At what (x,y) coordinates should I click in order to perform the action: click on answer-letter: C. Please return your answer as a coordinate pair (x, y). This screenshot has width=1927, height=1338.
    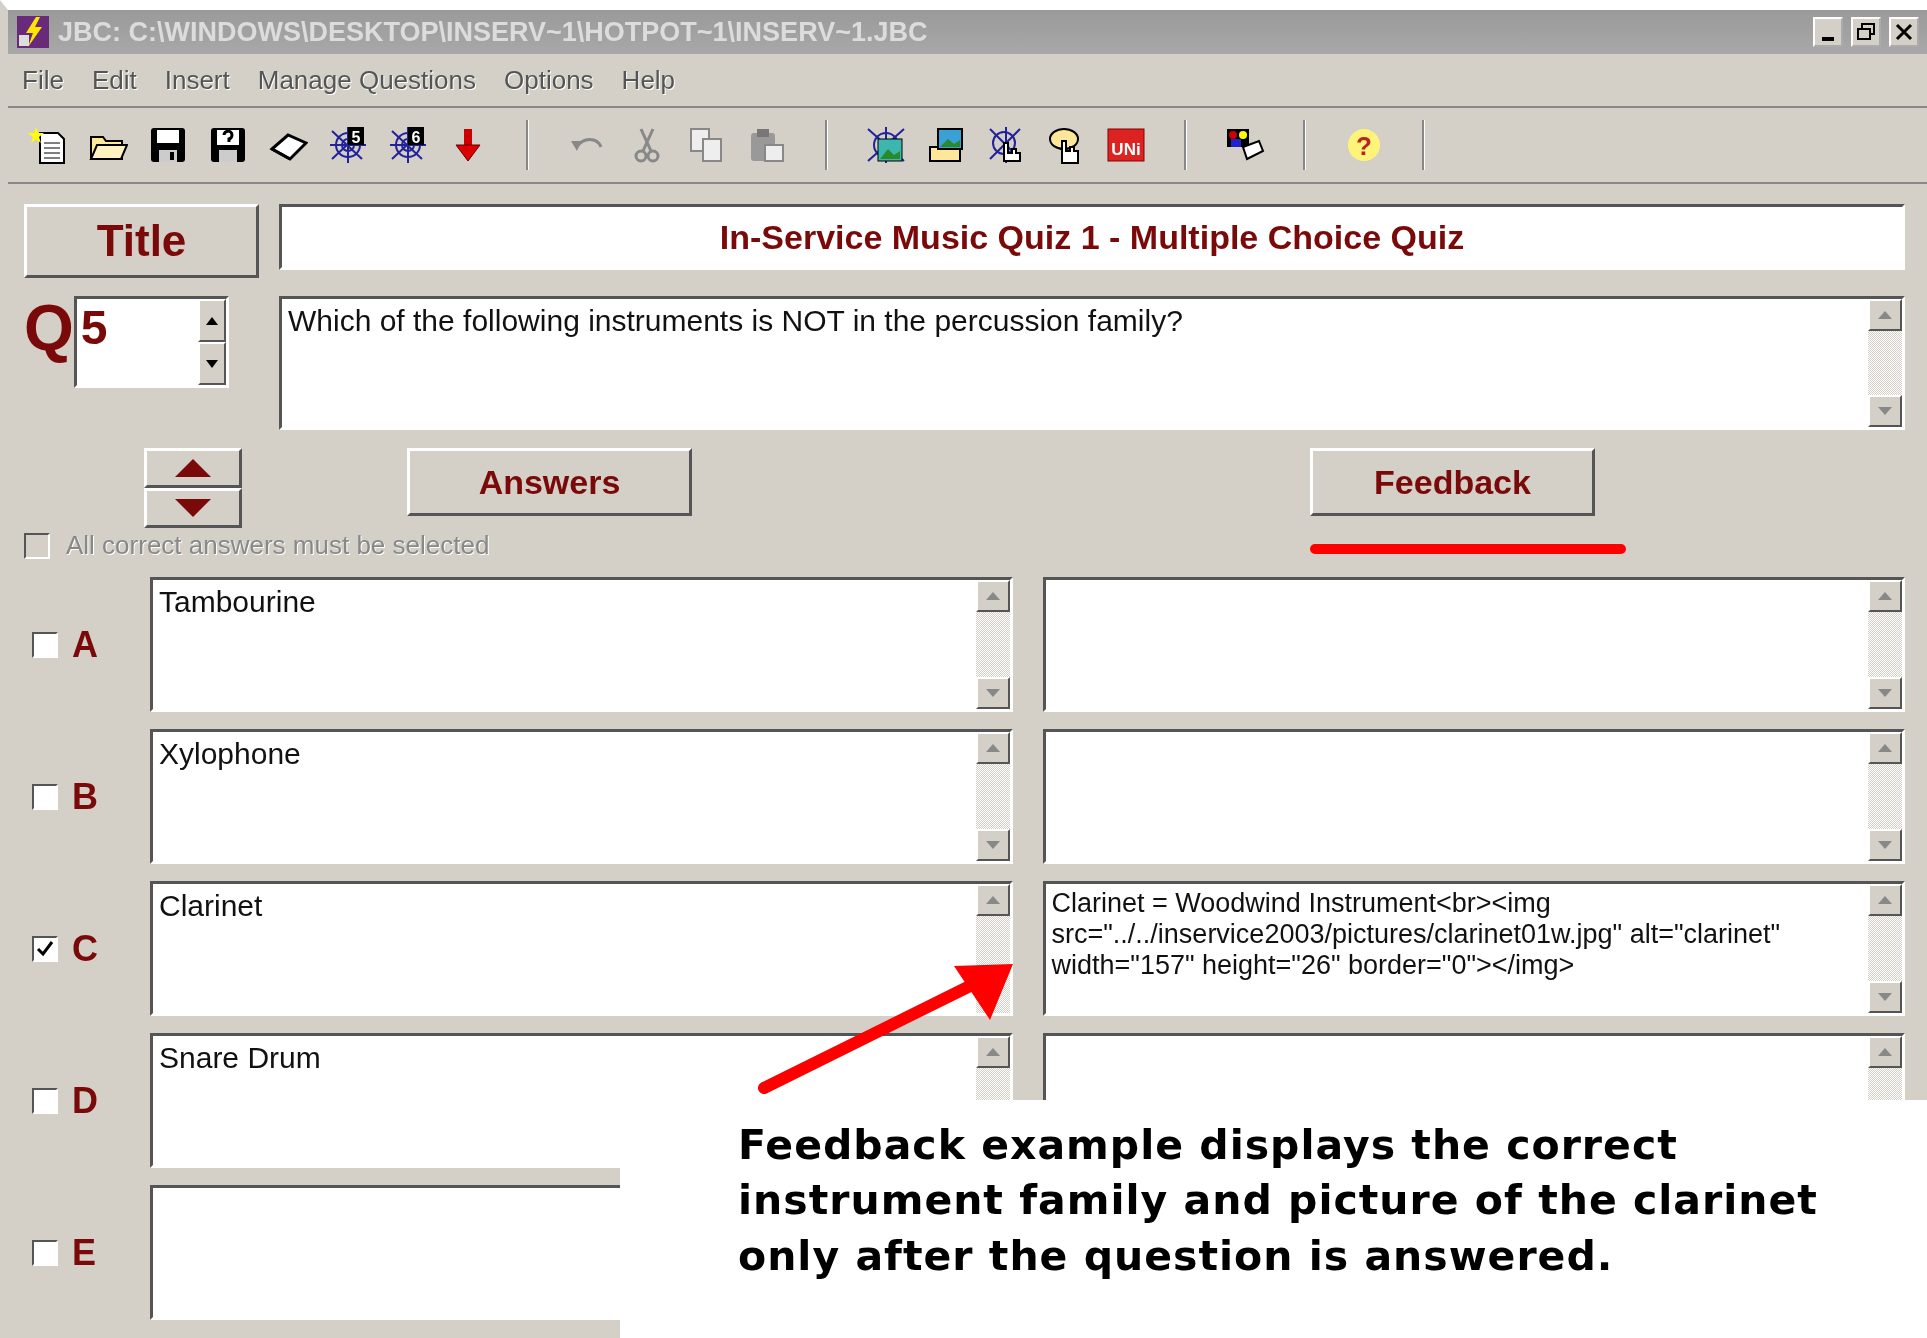
    Looking at the image, I should click on (85, 948).